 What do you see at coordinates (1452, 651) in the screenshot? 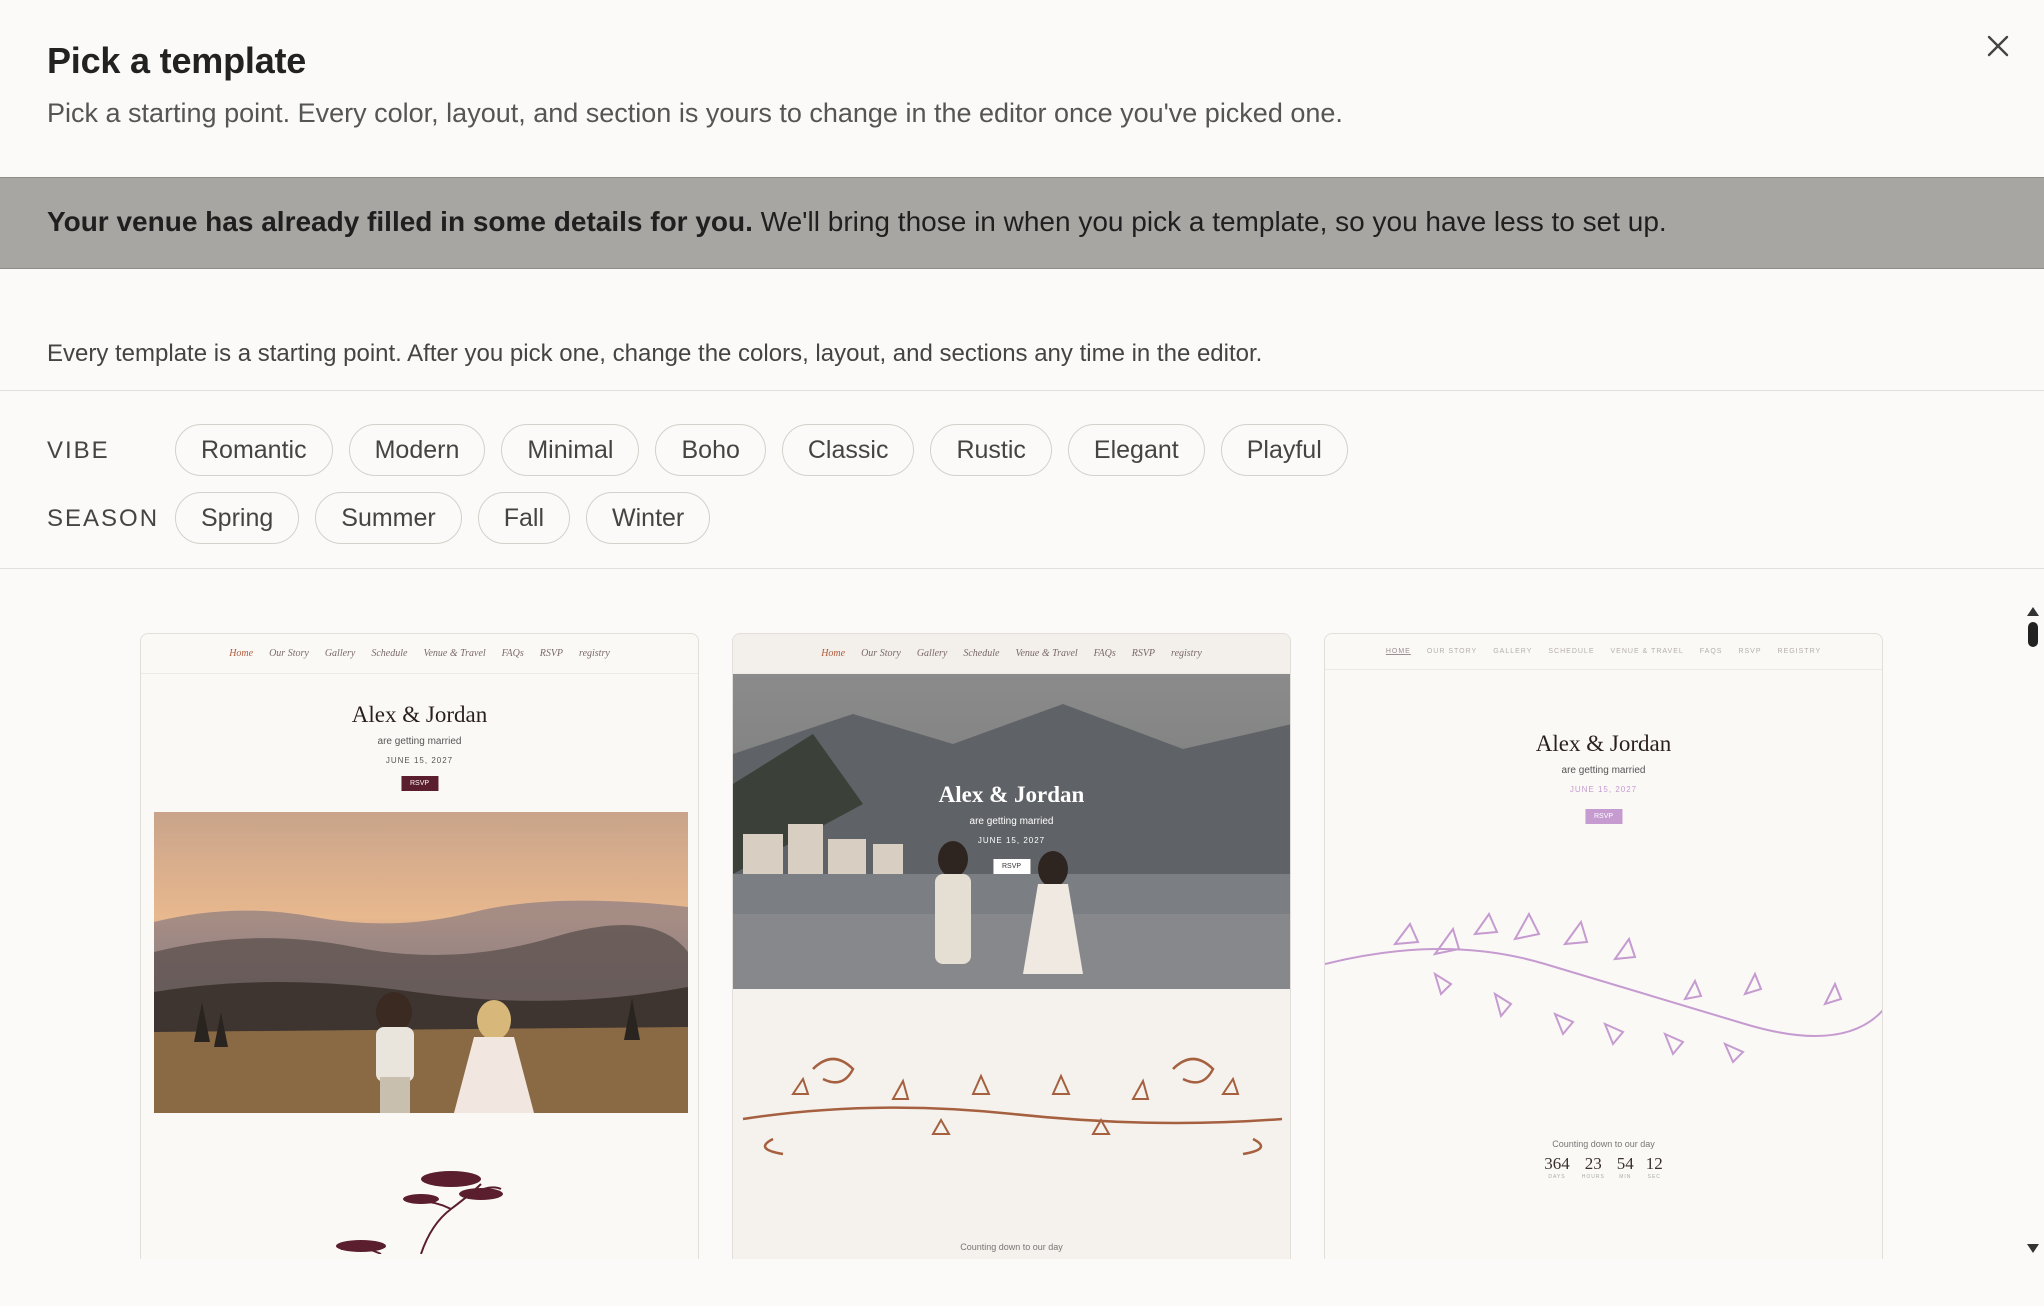
I see `nav-item: OUR STORY` at bounding box center [1452, 651].